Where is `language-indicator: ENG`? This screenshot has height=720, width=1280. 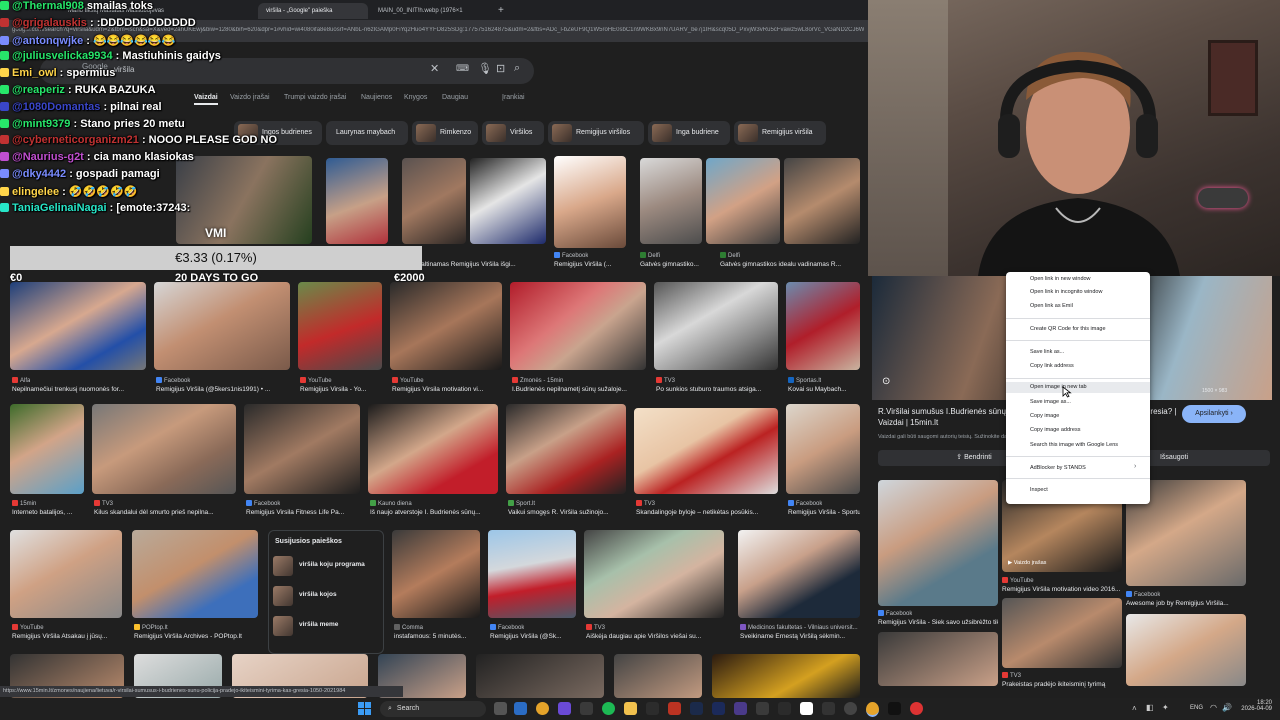
language-indicator: ENG is located at coordinates (1196, 708).